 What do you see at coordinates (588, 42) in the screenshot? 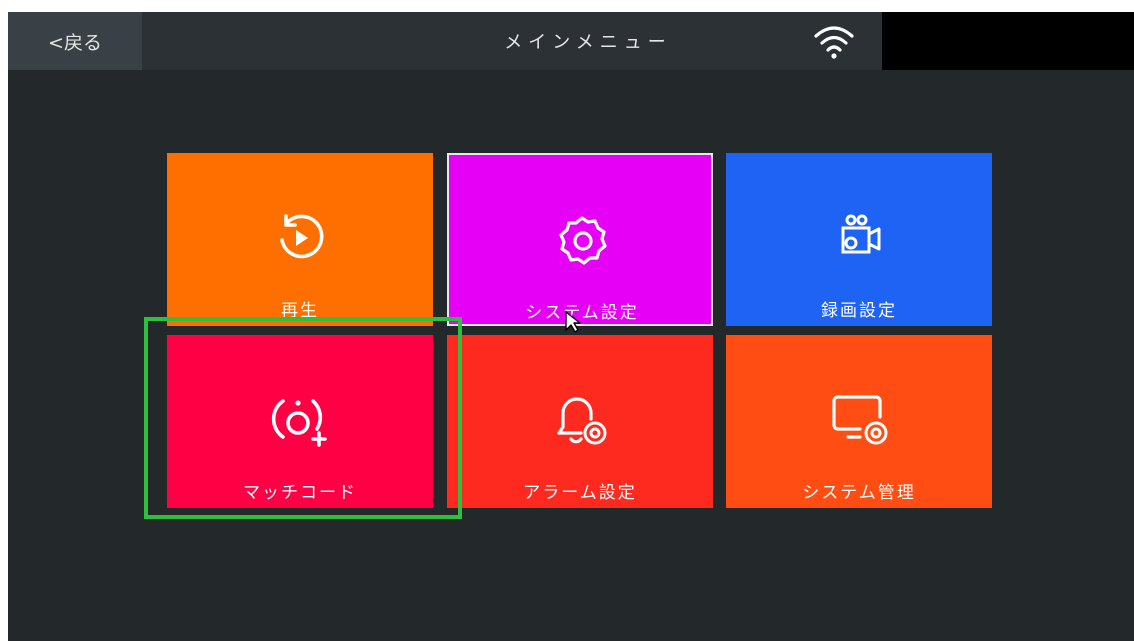
I see `page-title: メインメニュー` at bounding box center [588, 42].